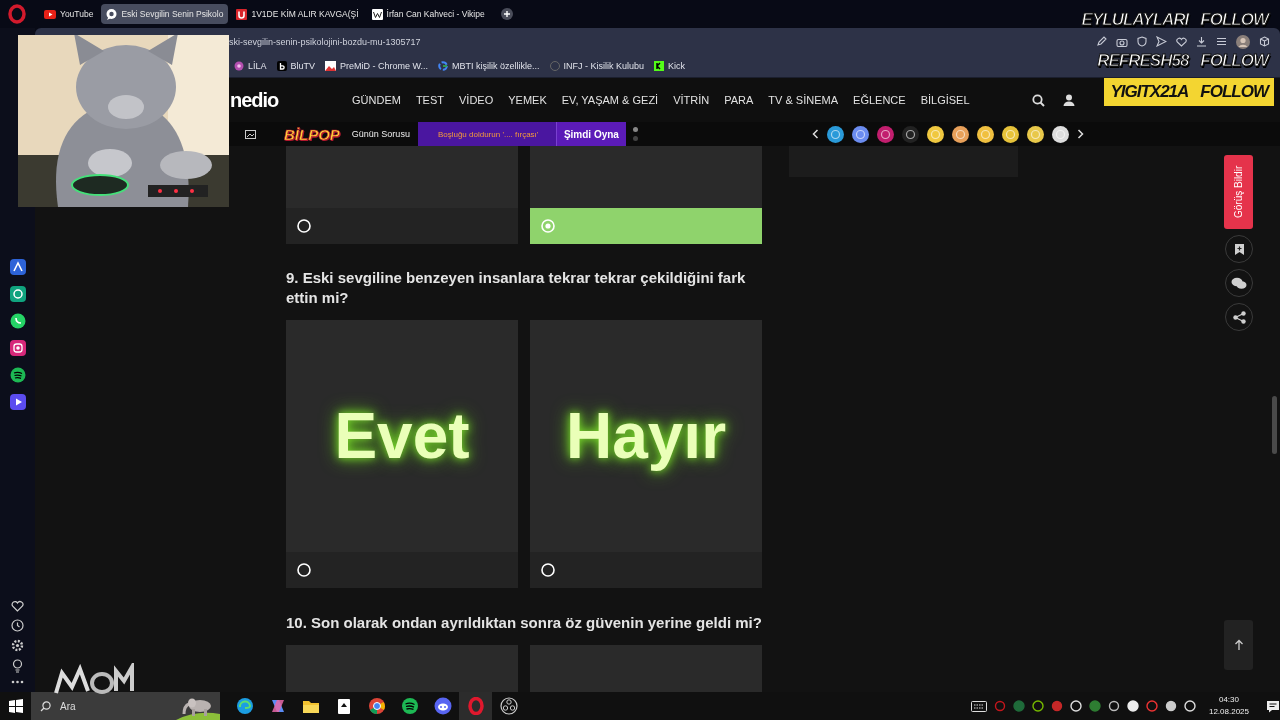 The width and height of the screenshot is (1280, 720). I want to click on bookmark-link: BluTV, so click(296, 66).